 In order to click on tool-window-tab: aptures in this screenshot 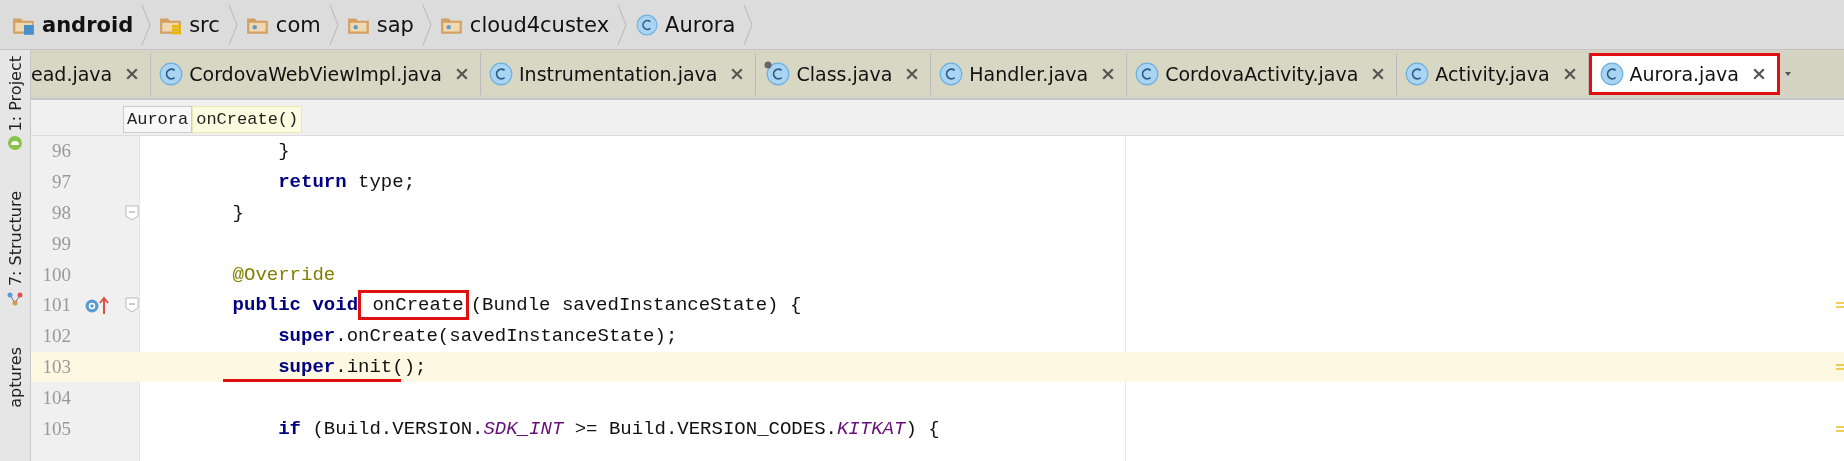, I will do `click(15, 377)`.